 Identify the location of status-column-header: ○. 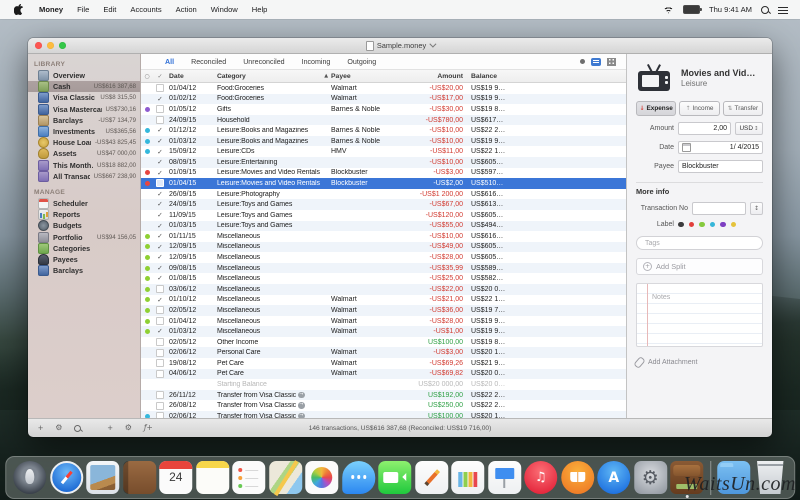
(147, 76).